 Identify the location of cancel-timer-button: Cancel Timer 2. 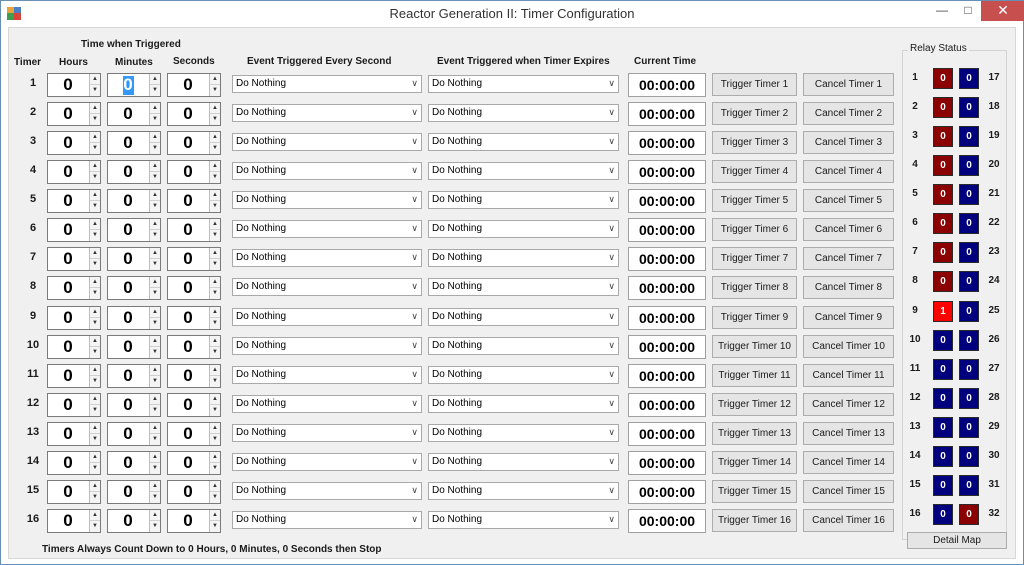
(848, 114).